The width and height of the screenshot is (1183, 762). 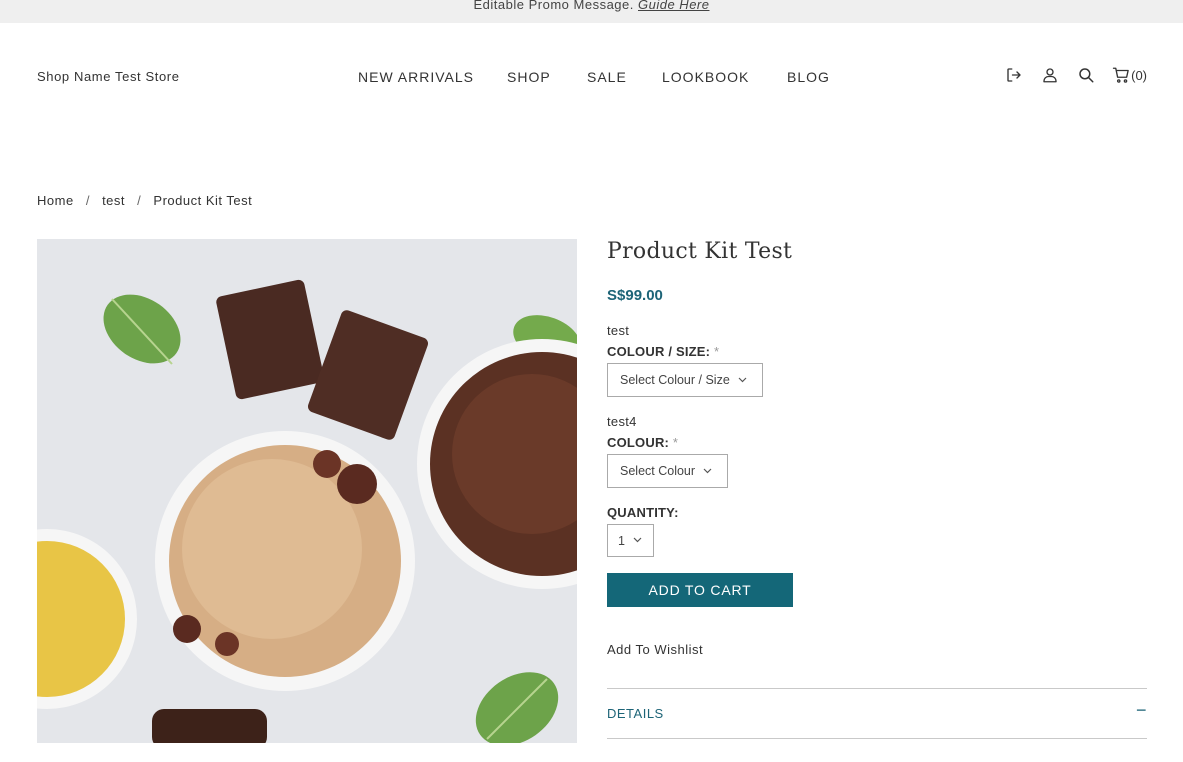 I want to click on option-label-text: COLOUR / SIZE:, so click(x=659, y=351).